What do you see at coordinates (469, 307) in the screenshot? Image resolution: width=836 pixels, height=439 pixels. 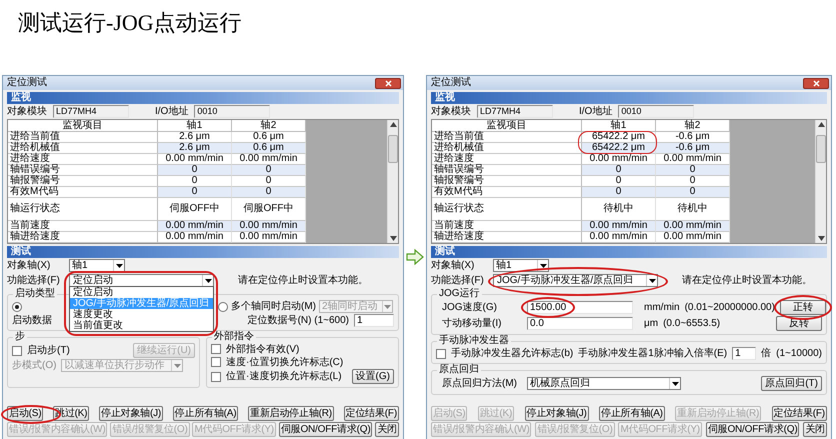 I see `field-label: JOG速度(G)` at bounding box center [469, 307].